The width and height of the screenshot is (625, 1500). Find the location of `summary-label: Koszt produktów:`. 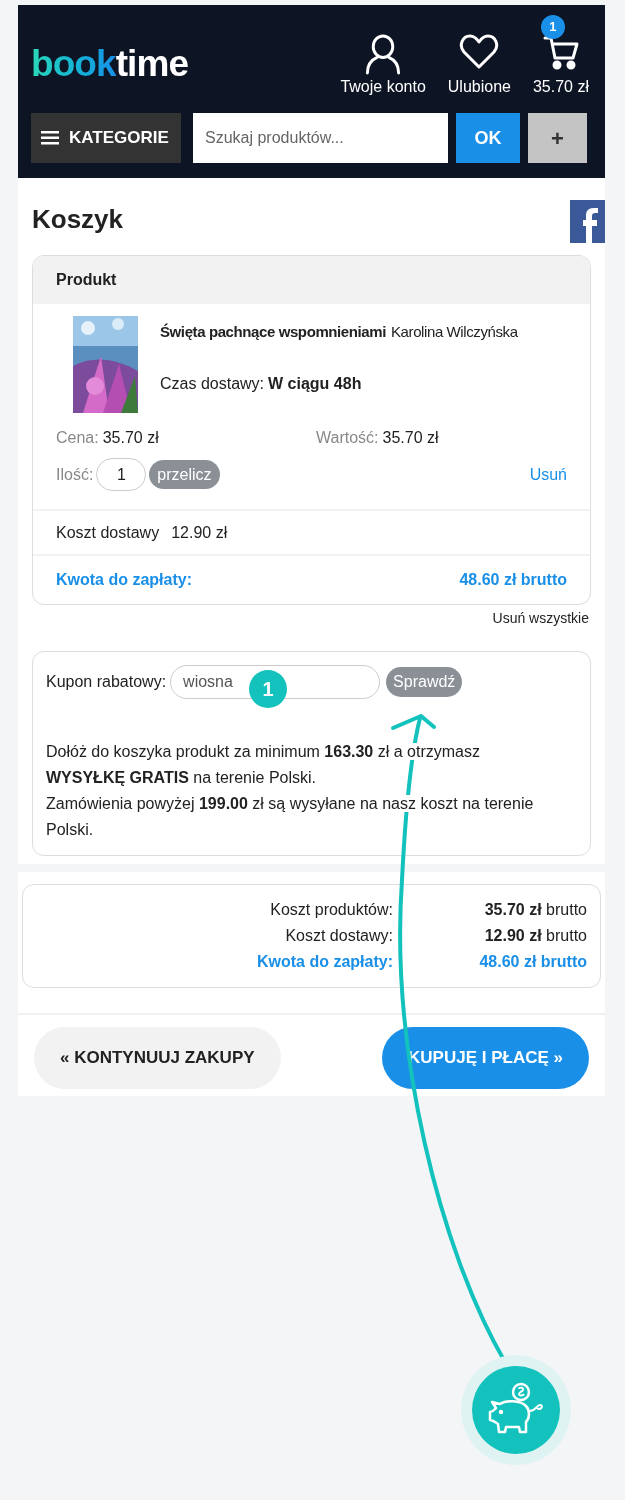

summary-label: Koszt produktów: is located at coordinates (331, 910).